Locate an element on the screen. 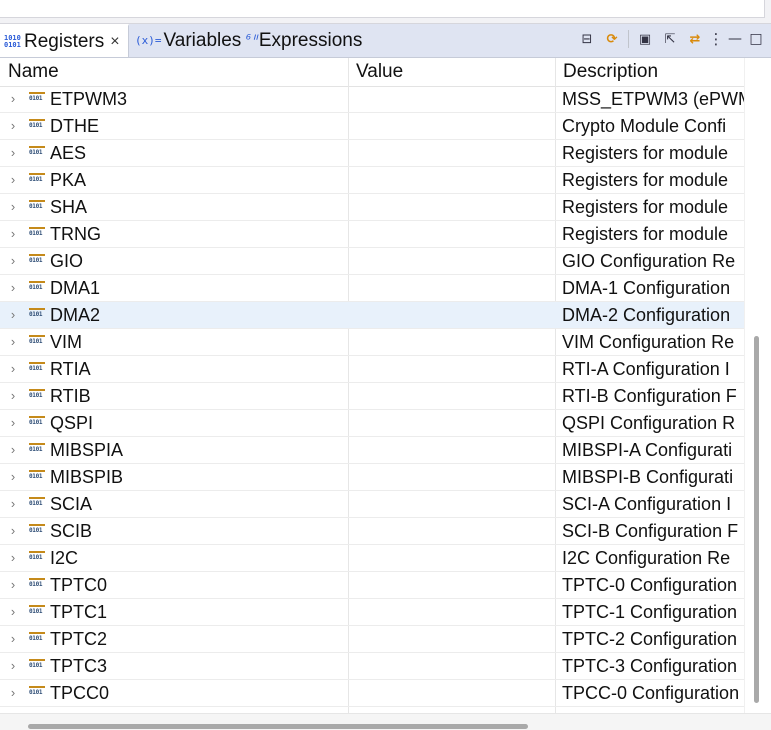 The image size is (771, 730). table-row: › 0101 QSPI QSPI Configuration R is located at coordinates (372, 423).